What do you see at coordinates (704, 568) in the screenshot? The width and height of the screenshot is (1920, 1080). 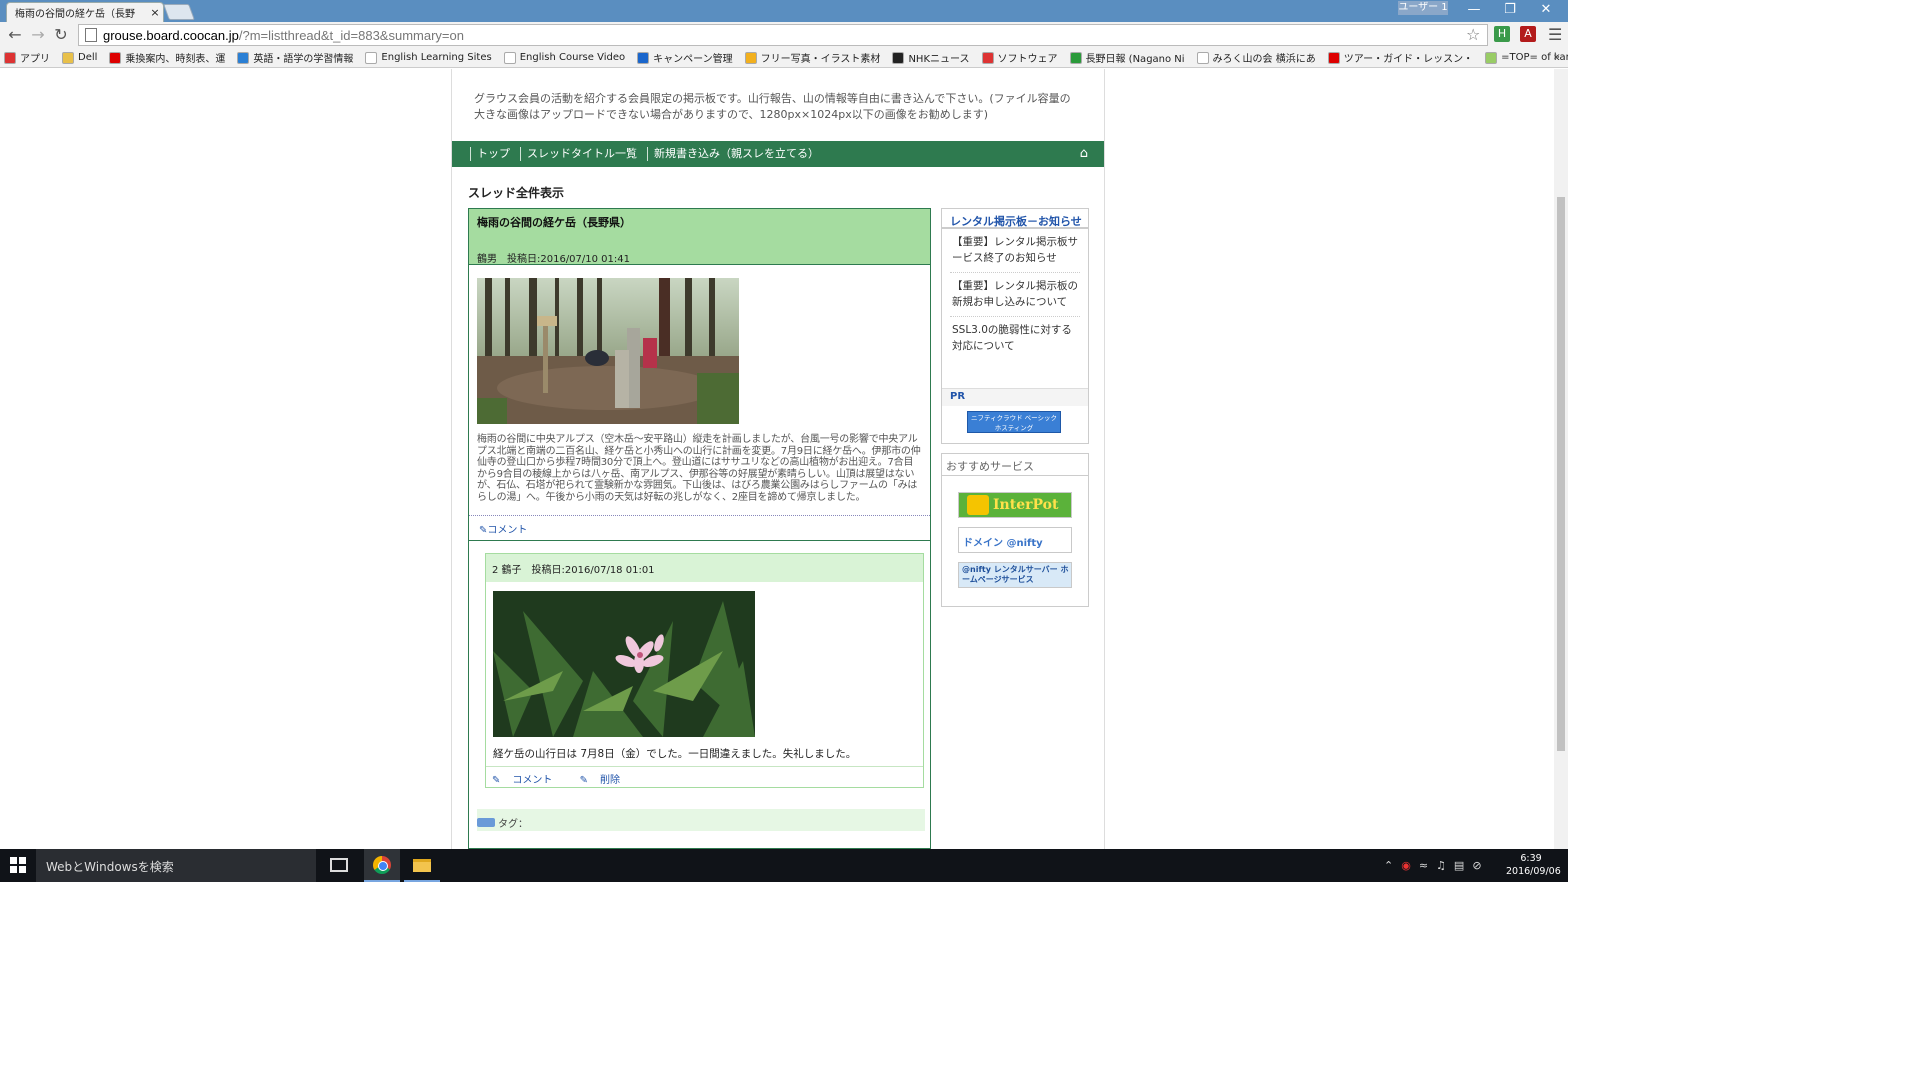 I see `reply-meta: 2 鶴子 投稿日:2016/07/18 01:01` at bounding box center [704, 568].